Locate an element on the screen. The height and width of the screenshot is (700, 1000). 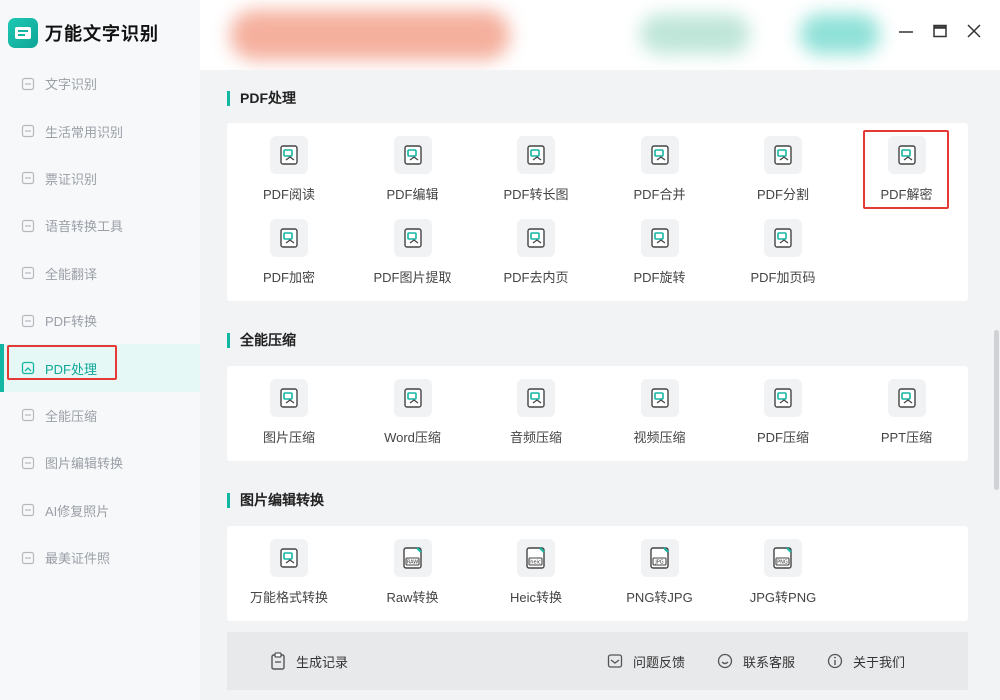
about-button: 关于我们 is located at coordinates (866, 661).